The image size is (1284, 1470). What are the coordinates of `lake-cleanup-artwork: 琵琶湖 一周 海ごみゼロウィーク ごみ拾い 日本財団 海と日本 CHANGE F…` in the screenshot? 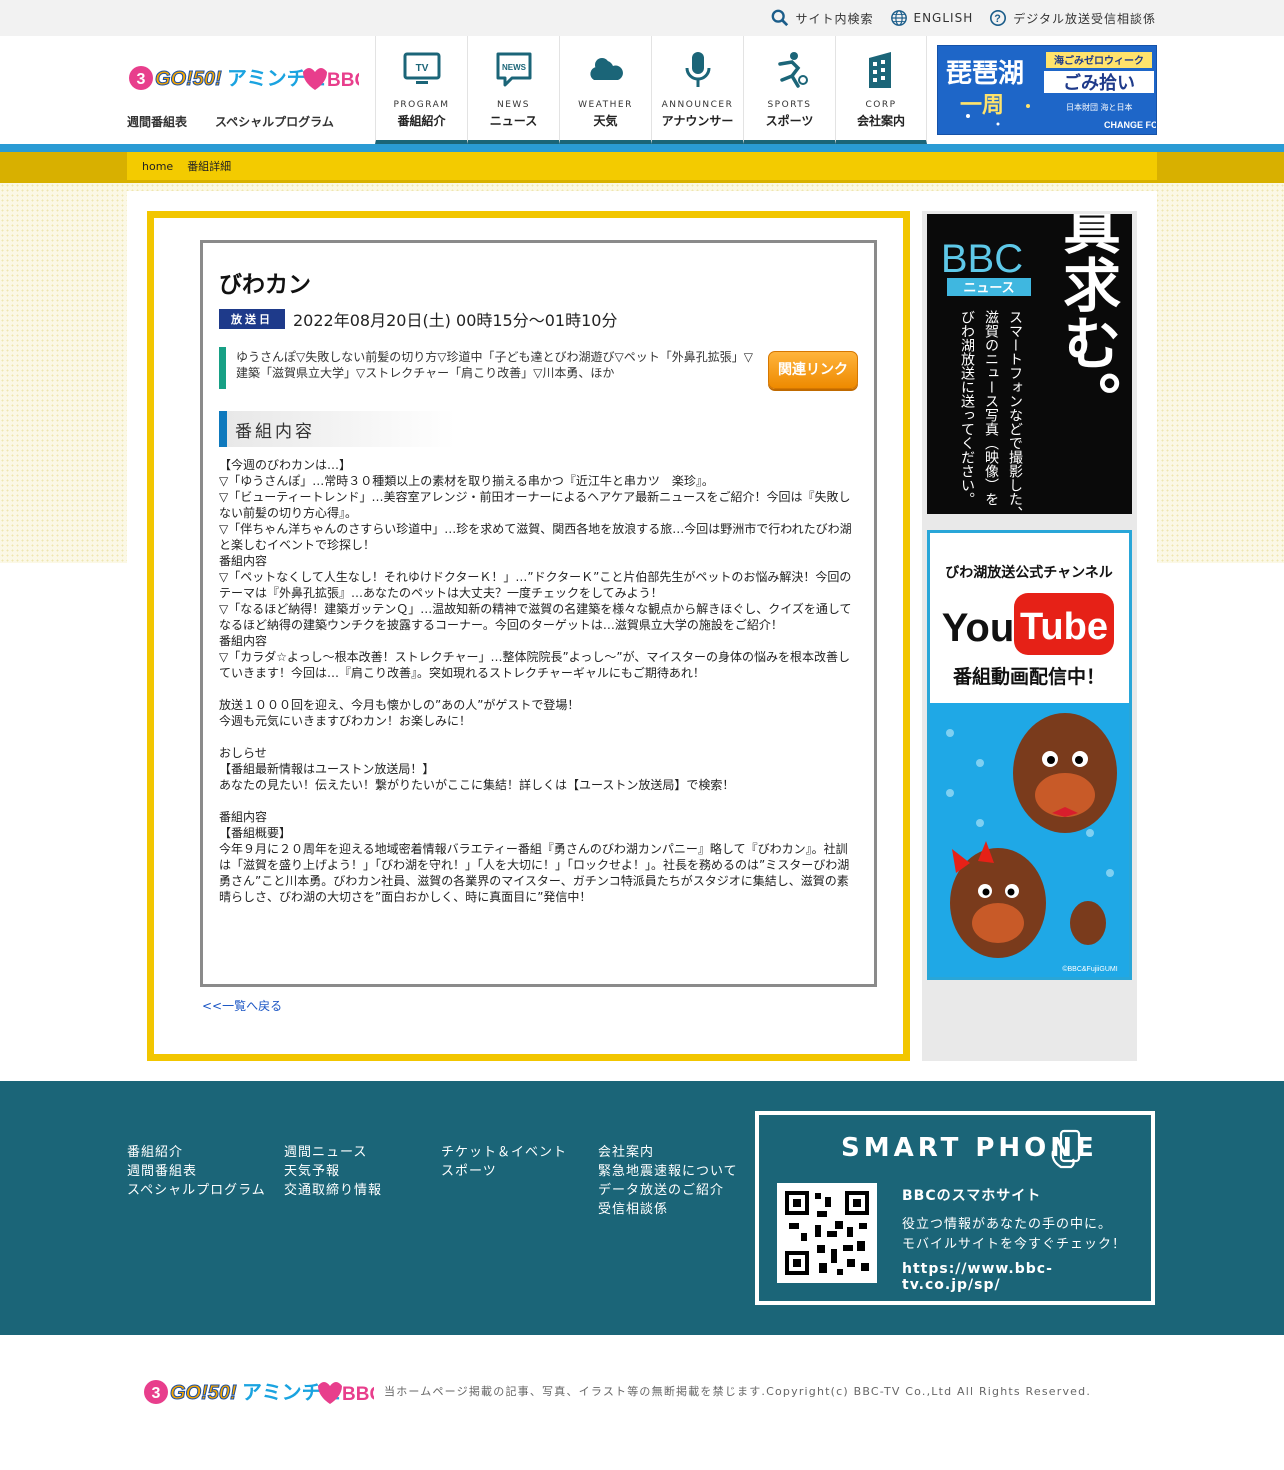 It's located at (1047, 90).